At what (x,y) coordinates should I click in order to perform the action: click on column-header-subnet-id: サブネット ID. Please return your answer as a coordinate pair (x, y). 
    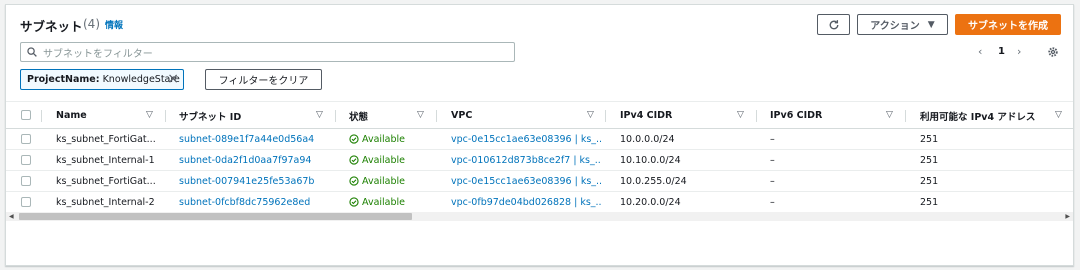
    Looking at the image, I should click on (210, 115).